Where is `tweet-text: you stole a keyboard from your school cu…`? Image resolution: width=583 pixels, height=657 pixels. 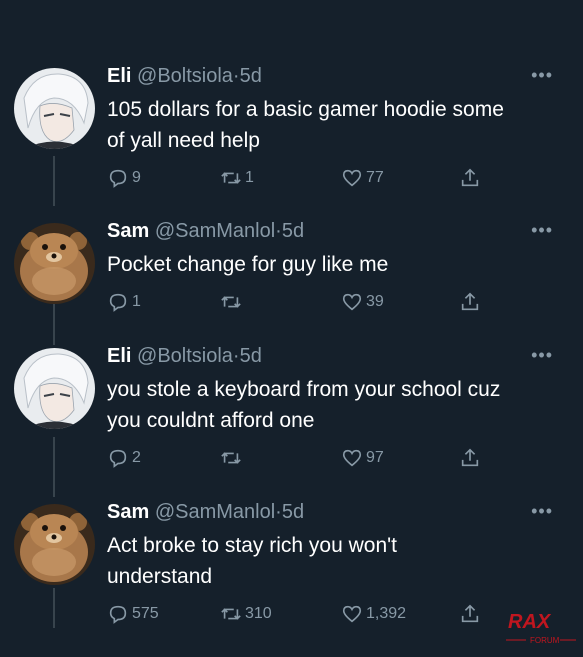 tweet-text: you stole a keyboard from your school cu… is located at coordinates (337, 405).